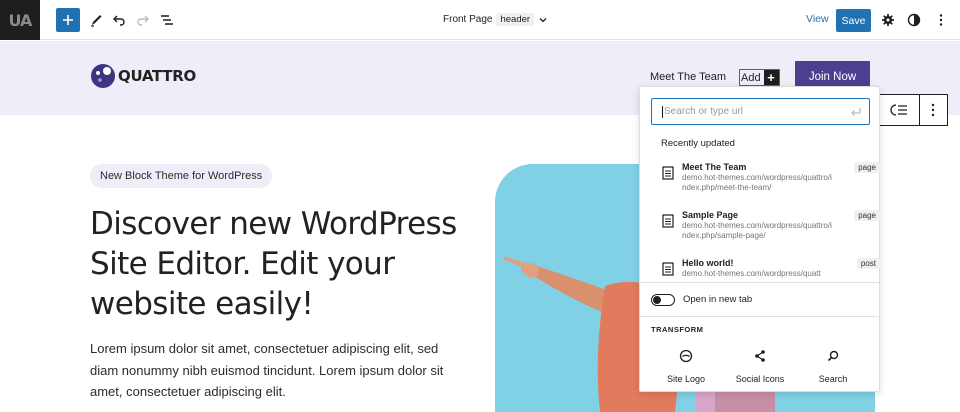 Image resolution: width=960 pixels, height=412 pixels. Describe the element at coordinates (760, 111) in the screenshot. I see `link-search-input: Search or type url` at that location.